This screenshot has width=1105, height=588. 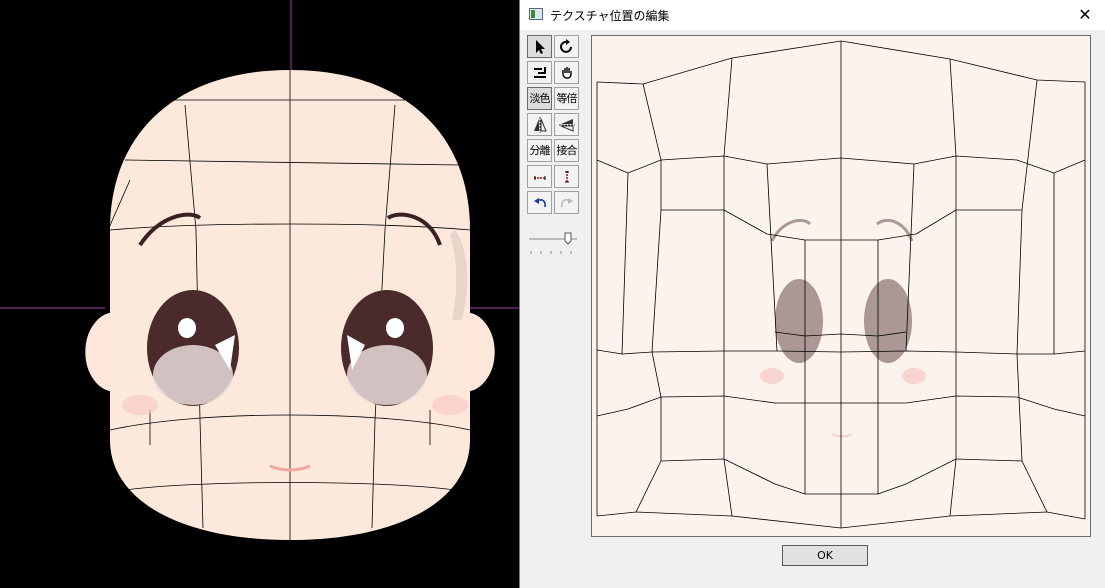 I want to click on flip-horizontal-button, so click(x=539, y=124).